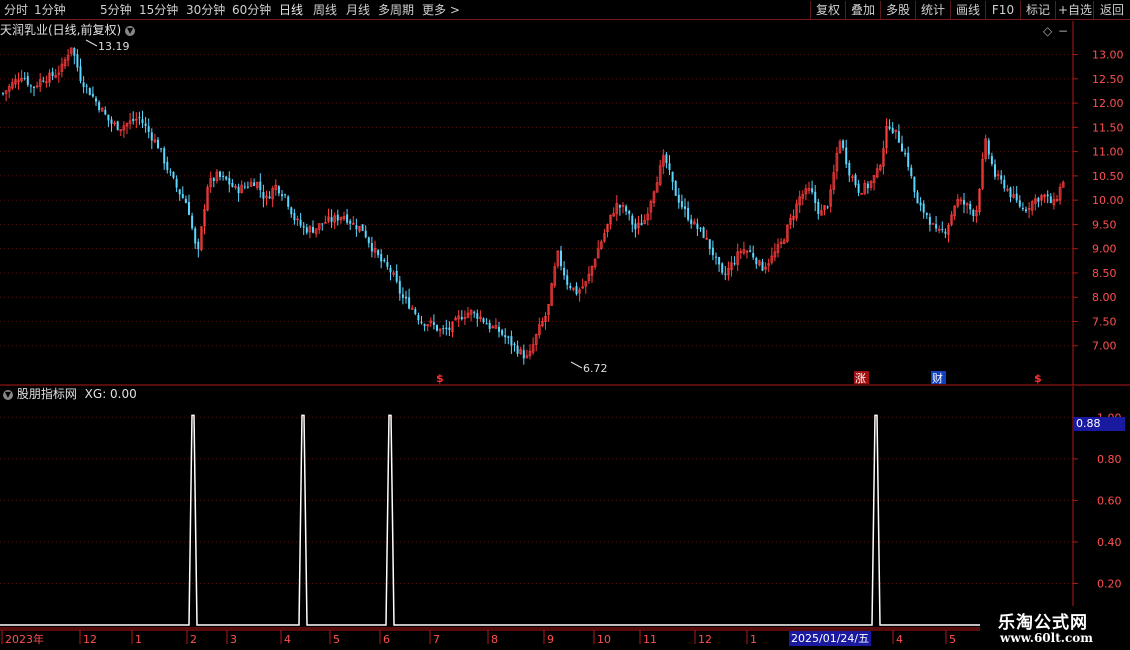 Image resolution: width=1130 pixels, height=650 pixels. Describe the element at coordinates (937, 378) in the screenshot. I see `event-marker-finance: 财` at that location.